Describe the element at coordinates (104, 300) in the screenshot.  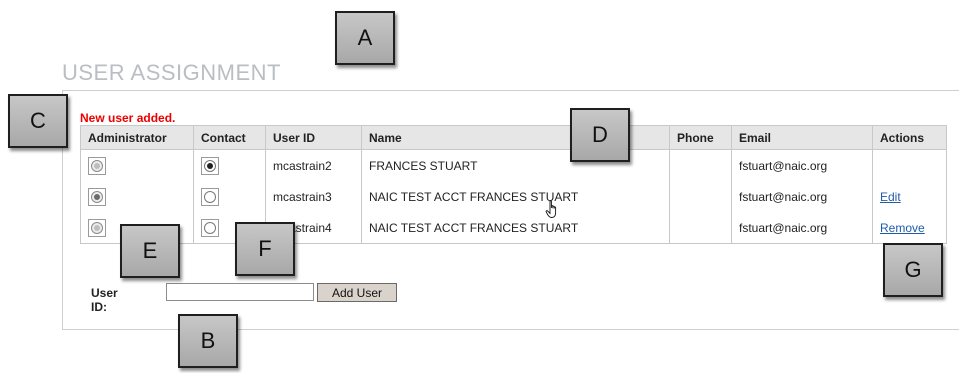
I see `user-id-label: User ID:` at that location.